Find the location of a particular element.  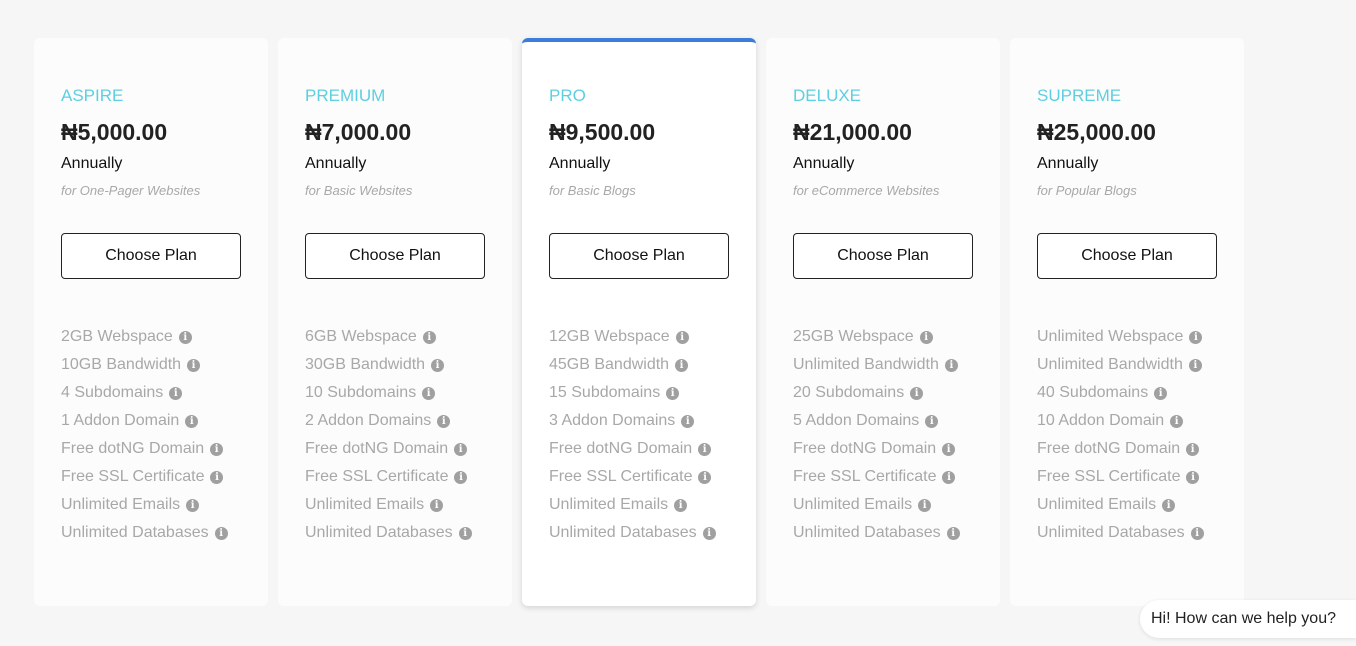

feature-item: 1 Addon Domain i is located at coordinates (164, 421).